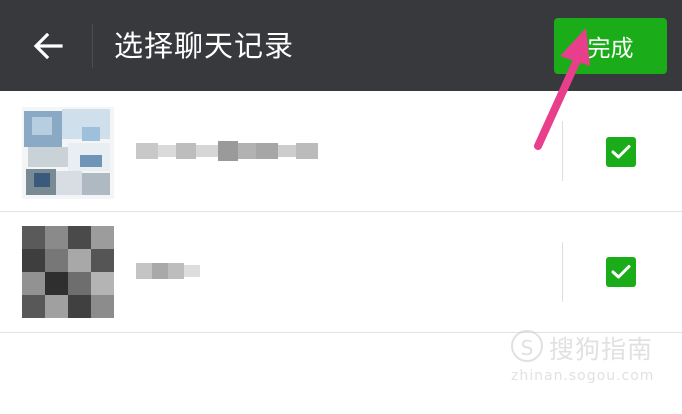 This screenshot has height=414, width=682. I want to click on row-separator, so click(341, 332).